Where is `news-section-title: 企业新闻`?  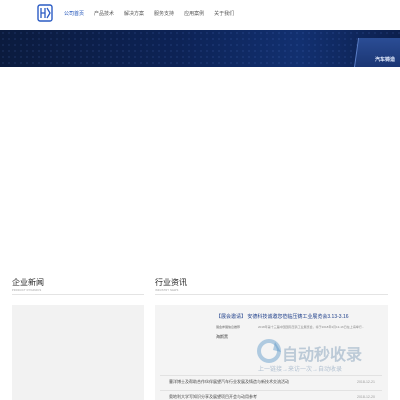 news-section-title: 企业新闻 is located at coordinates (28, 282).